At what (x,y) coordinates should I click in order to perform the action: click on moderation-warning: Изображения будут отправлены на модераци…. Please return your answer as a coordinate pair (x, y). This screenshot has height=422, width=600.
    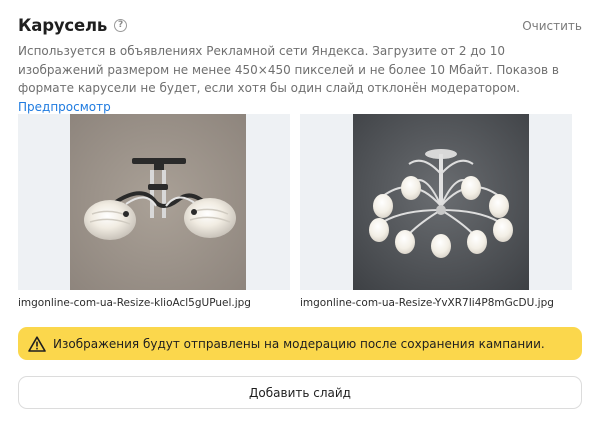
    Looking at the image, I should click on (300, 343).